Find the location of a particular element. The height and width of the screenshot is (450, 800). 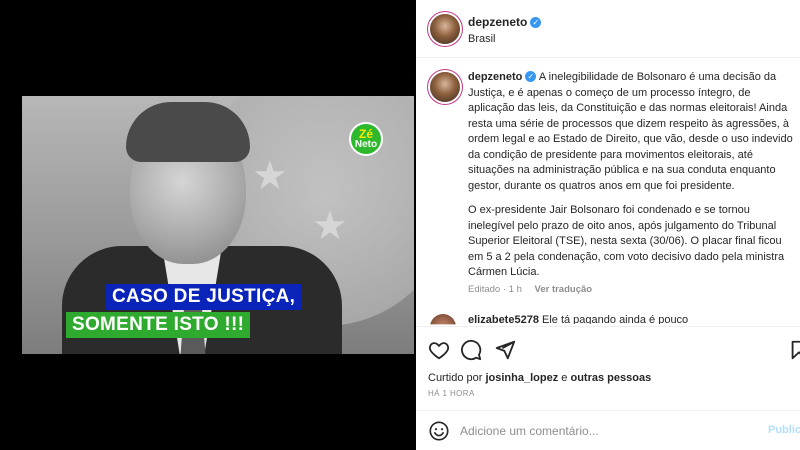

caption-author-username: depzeneto is located at coordinates (495, 77).